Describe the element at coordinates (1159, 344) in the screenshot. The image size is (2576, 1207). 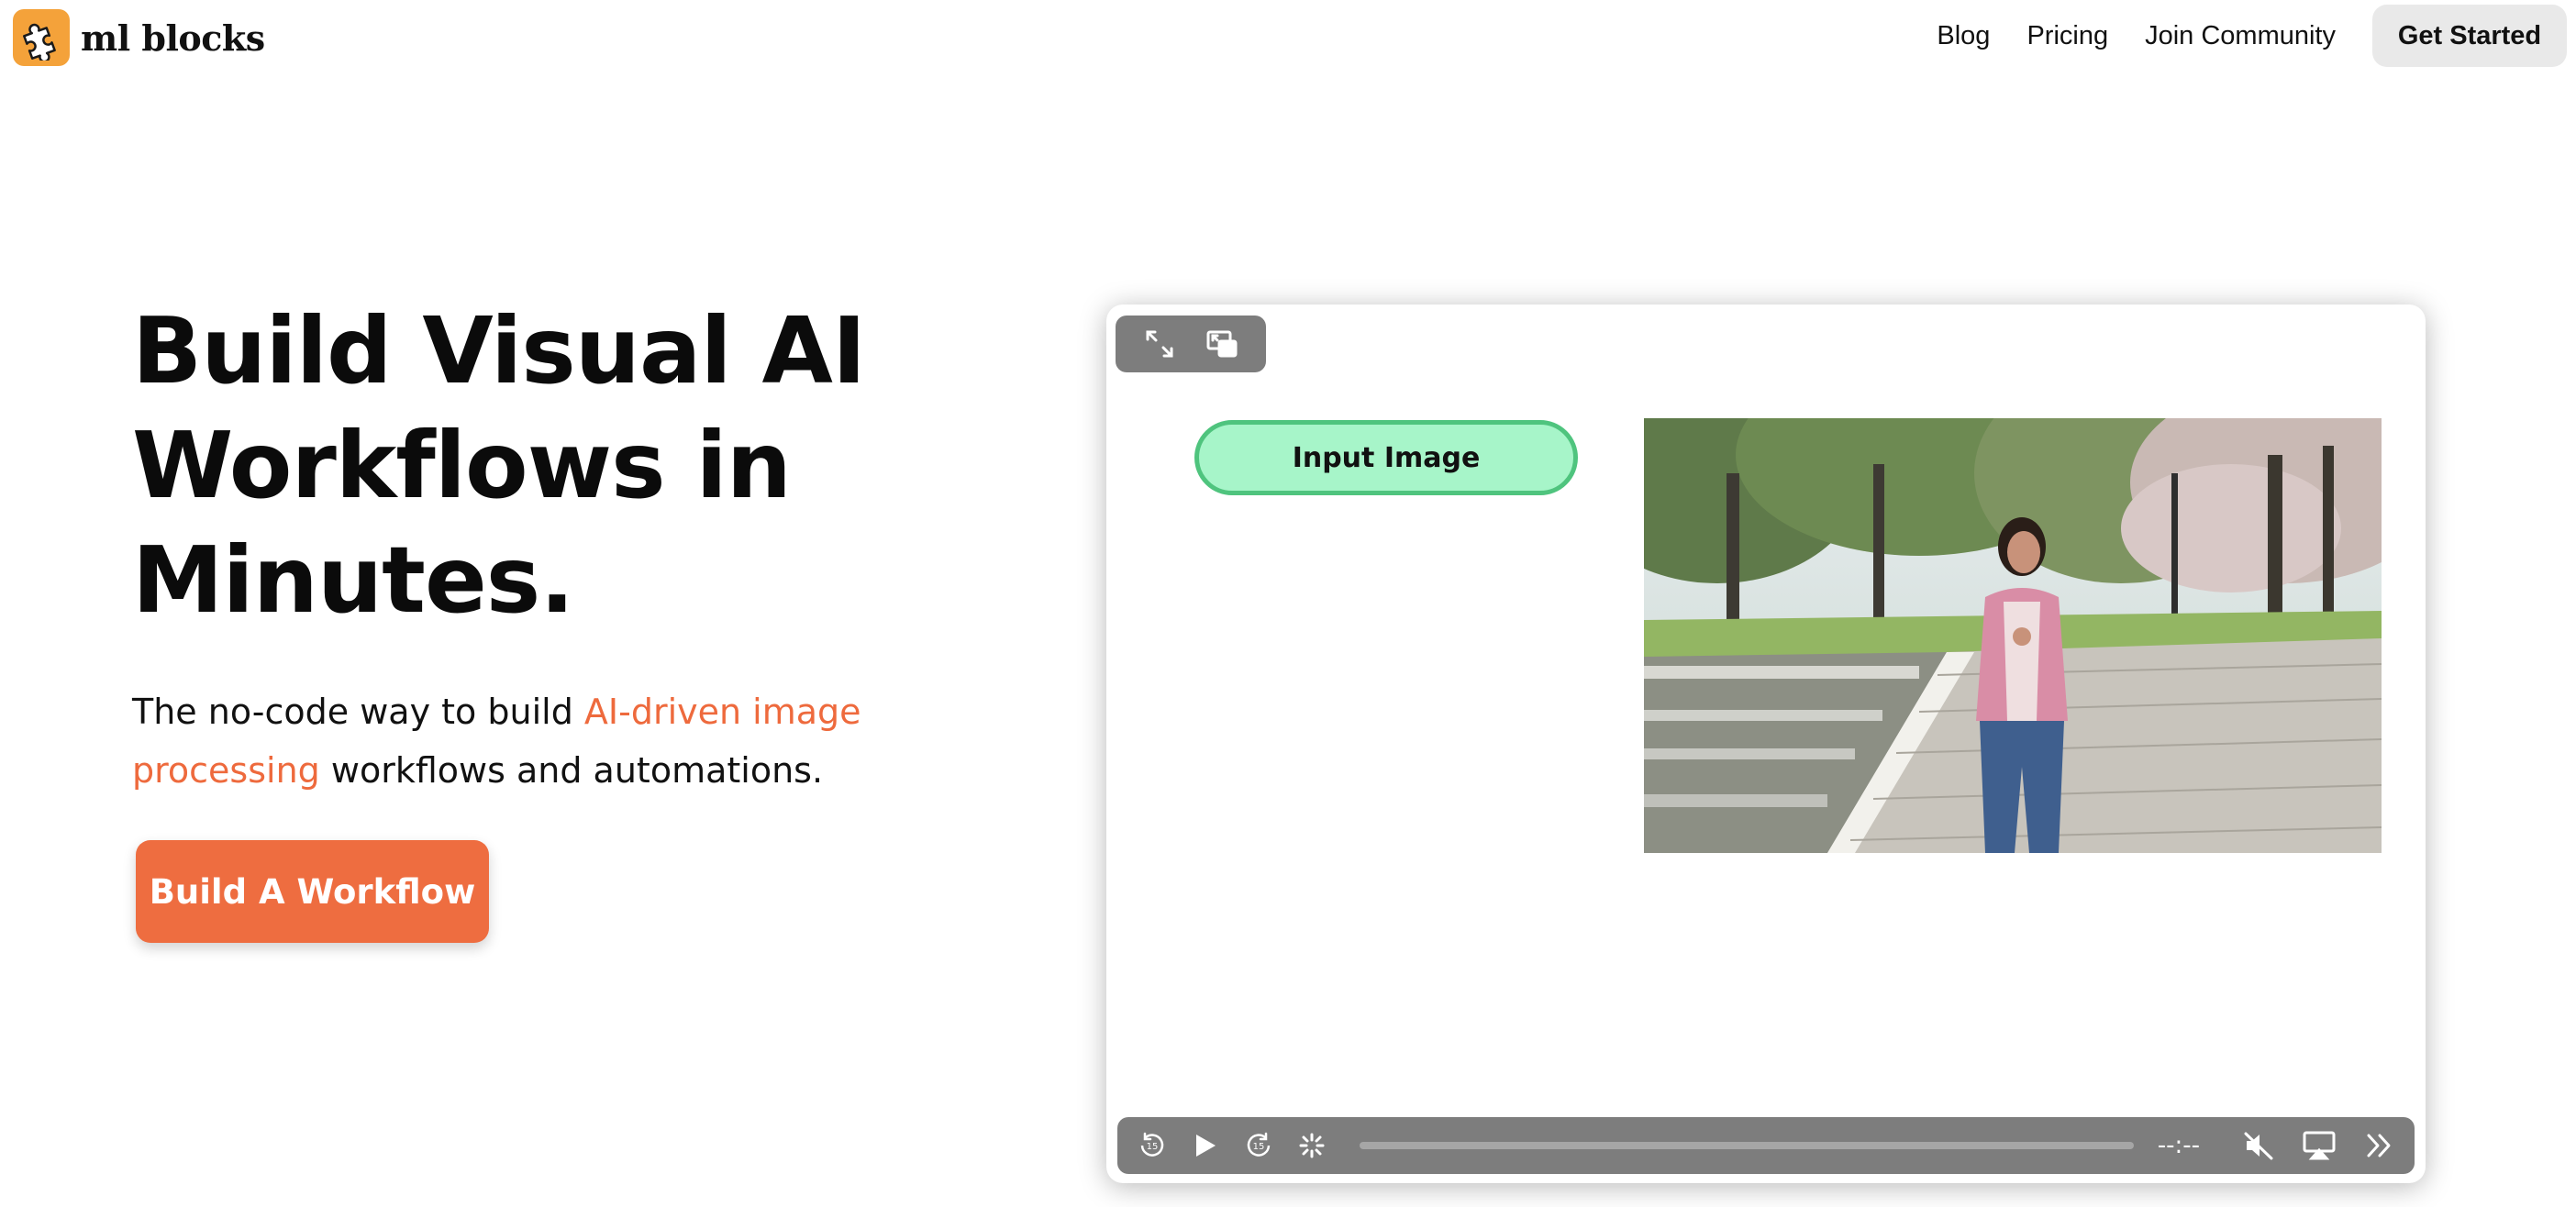
I see `fullscreen-icon` at that location.